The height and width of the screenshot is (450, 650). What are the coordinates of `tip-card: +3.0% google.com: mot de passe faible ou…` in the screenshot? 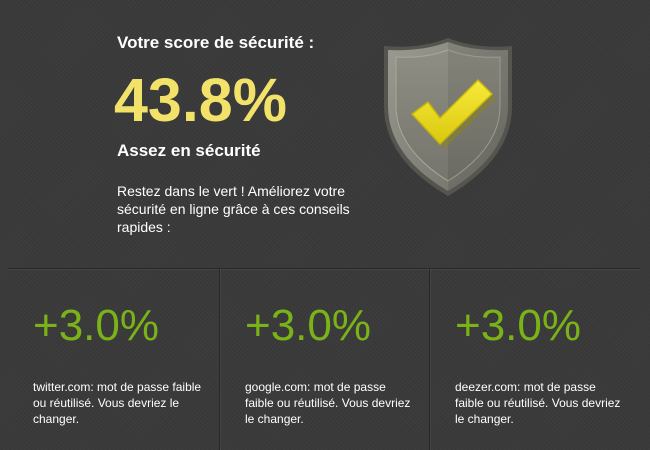 It's located at (325, 359).